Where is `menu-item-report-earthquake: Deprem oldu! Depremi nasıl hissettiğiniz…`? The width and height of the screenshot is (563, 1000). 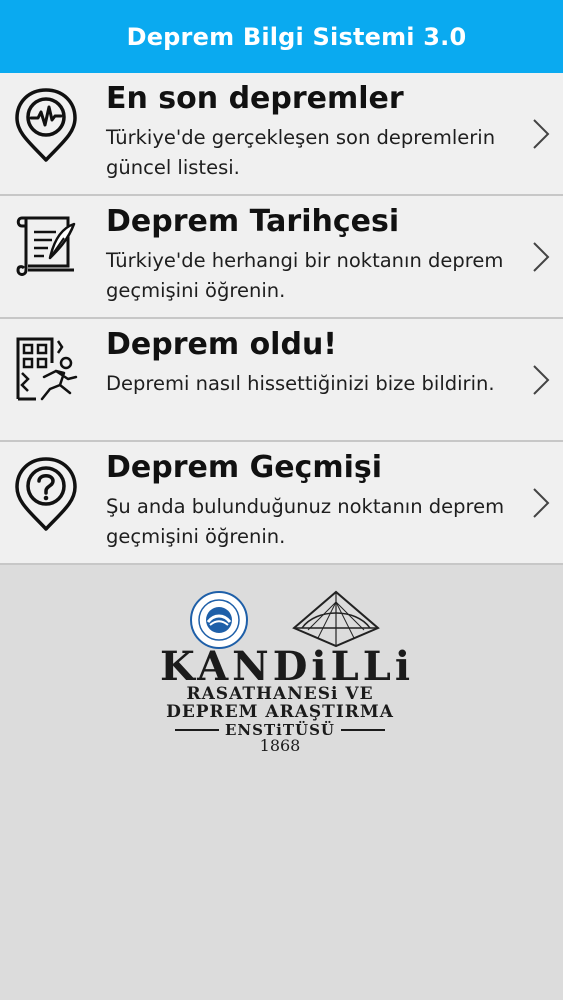 menu-item-report-earthquake: Deprem oldu! Depremi nasıl hissettiğiniz… is located at coordinates (281, 380).